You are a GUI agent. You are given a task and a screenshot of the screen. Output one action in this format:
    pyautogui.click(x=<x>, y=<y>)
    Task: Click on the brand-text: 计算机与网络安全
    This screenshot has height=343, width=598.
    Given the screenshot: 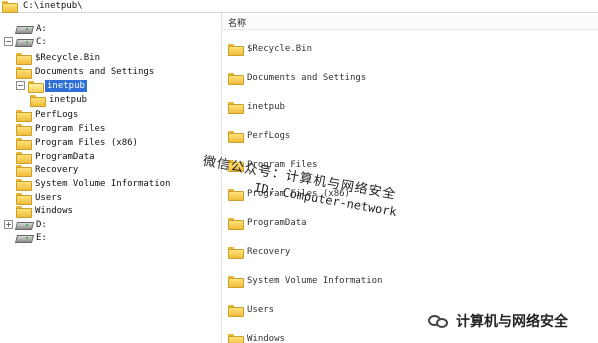 What is the action you would take?
    pyautogui.click(x=512, y=322)
    